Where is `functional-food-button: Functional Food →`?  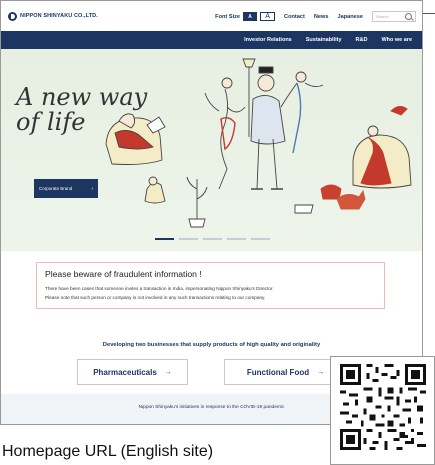 functional-food-button: Functional Food → is located at coordinates (285, 372).